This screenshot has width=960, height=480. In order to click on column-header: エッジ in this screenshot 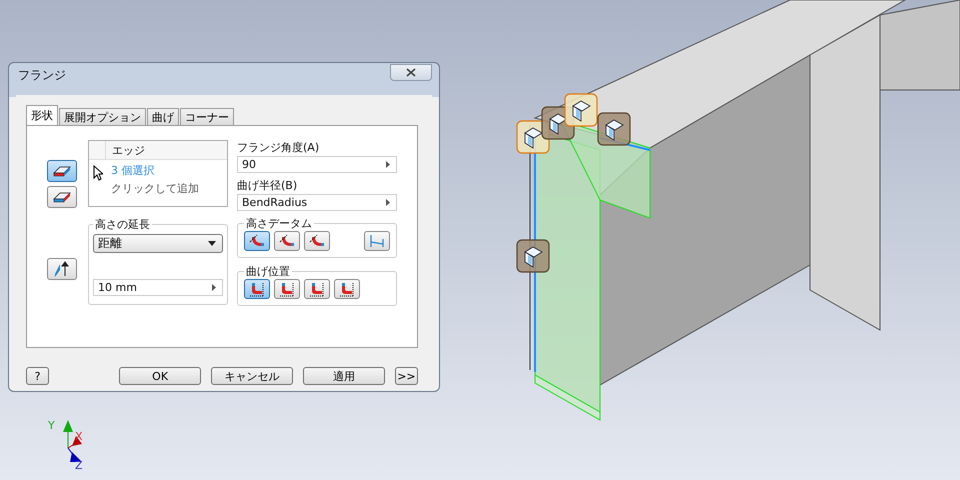, I will do `click(128, 151)`.